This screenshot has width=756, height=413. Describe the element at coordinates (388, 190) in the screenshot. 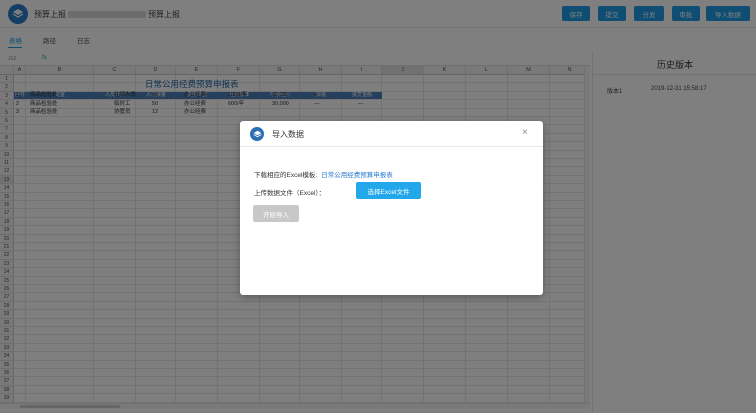

I see `choose-excel-file-button: 选择Excel文件` at that location.